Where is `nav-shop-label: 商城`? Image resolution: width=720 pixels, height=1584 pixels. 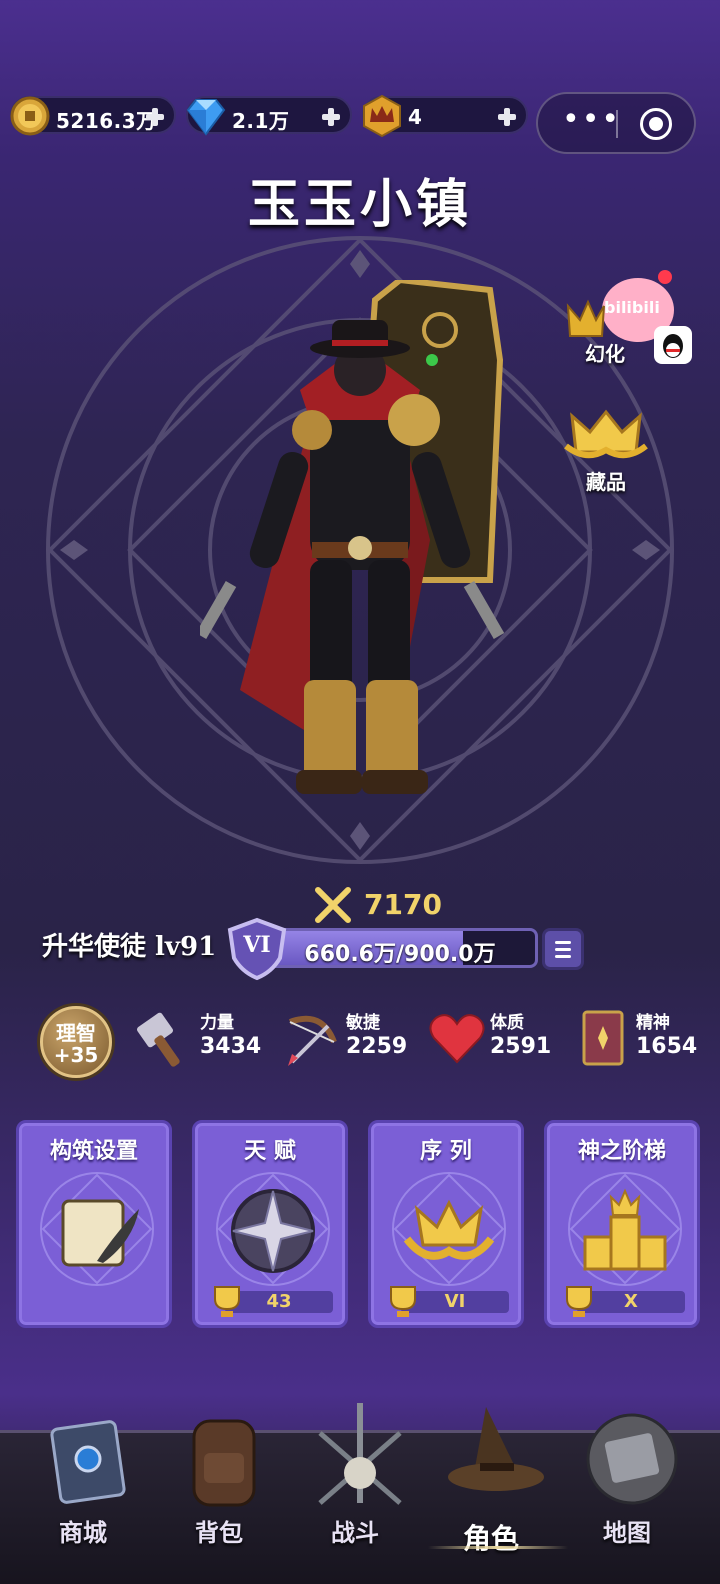
nav-shop-label: 商城 is located at coordinates (83, 1532).